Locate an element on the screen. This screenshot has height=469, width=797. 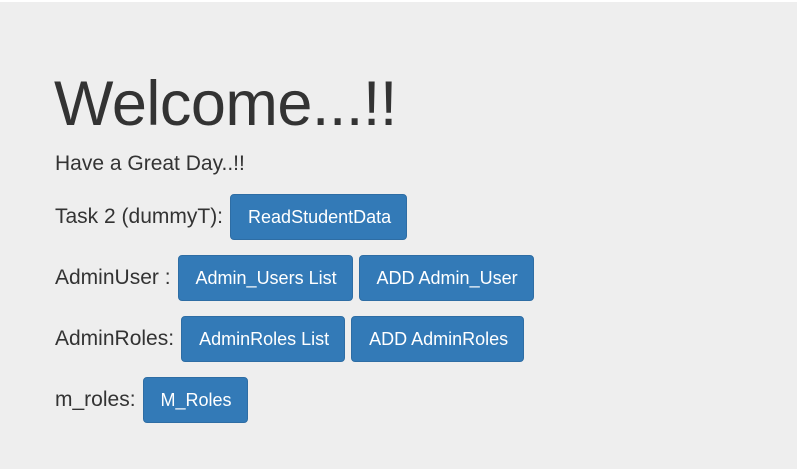
task2-row: Task 2 (dummyT): ReadStudentData is located at coordinates (234, 217).